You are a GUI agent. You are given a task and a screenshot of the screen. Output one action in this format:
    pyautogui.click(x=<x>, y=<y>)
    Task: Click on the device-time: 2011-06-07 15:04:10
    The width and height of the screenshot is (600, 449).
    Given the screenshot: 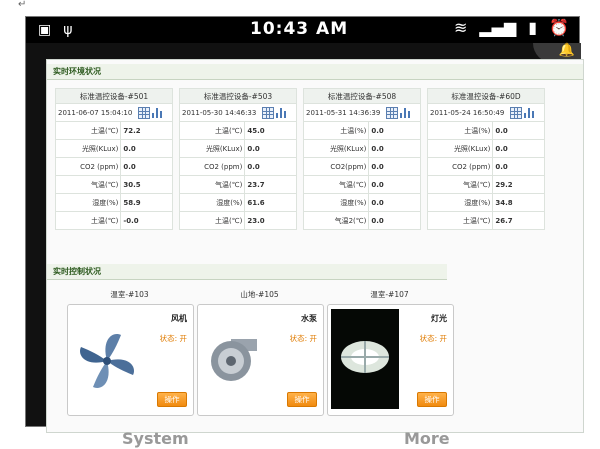 What is the action you would take?
    pyautogui.click(x=95, y=112)
    